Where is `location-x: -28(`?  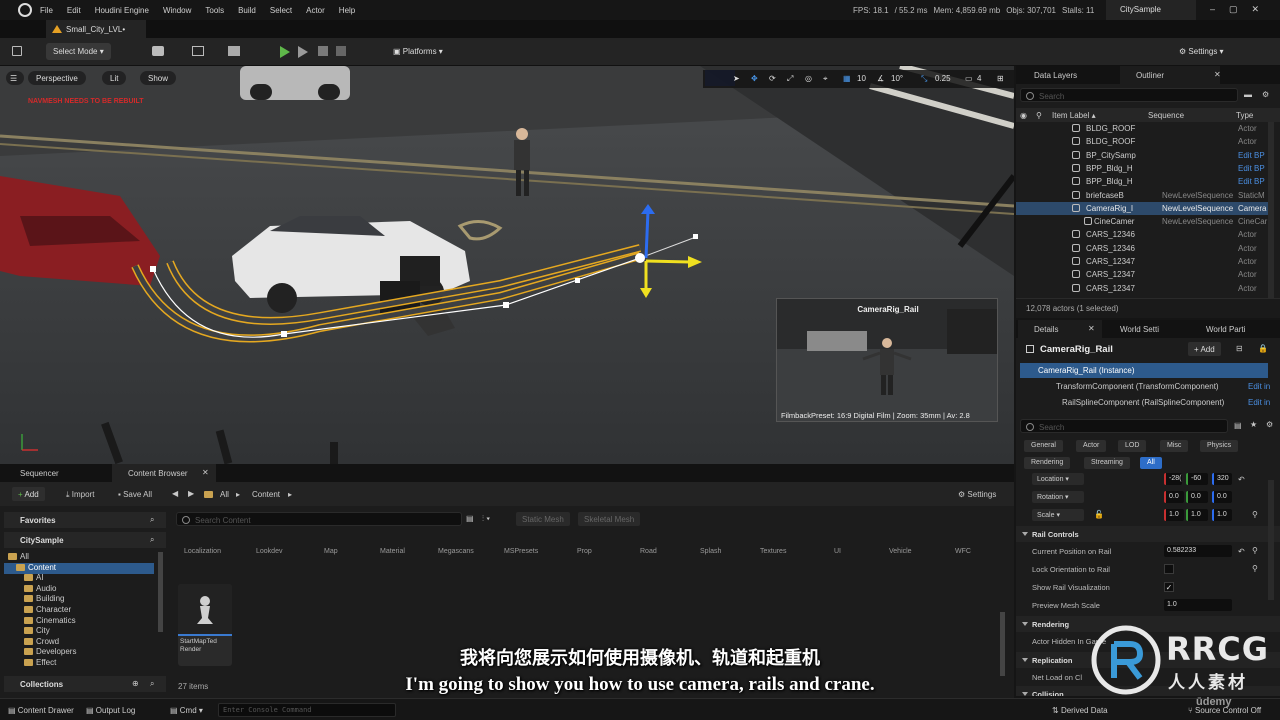 location-x: -28( is located at coordinates (1173, 479).